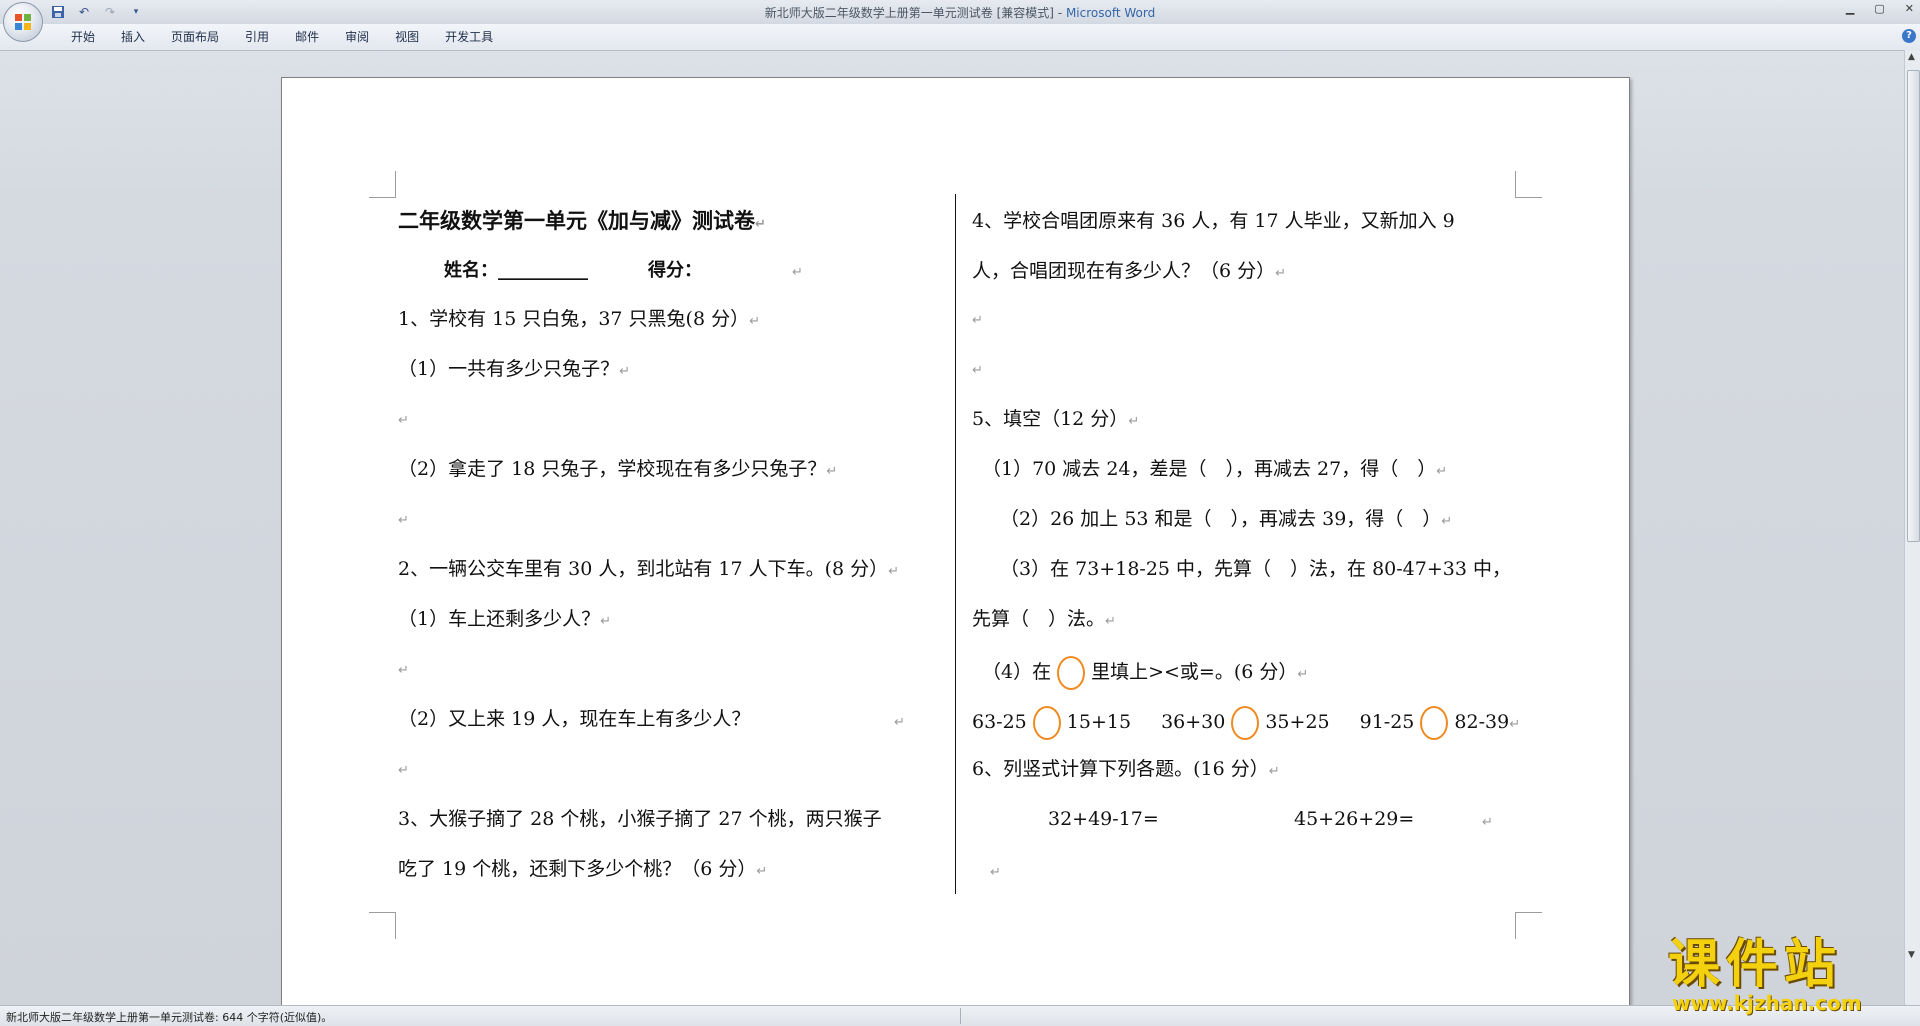 This screenshot has height=1026, width=1920. What do you see at coordinates (643, 569) in the screenshot?
I see `question-2-text: 2、一辆公交车里有 30 人，到北站有 17 人下车。(8 分）` at bounding box center [643, 569].